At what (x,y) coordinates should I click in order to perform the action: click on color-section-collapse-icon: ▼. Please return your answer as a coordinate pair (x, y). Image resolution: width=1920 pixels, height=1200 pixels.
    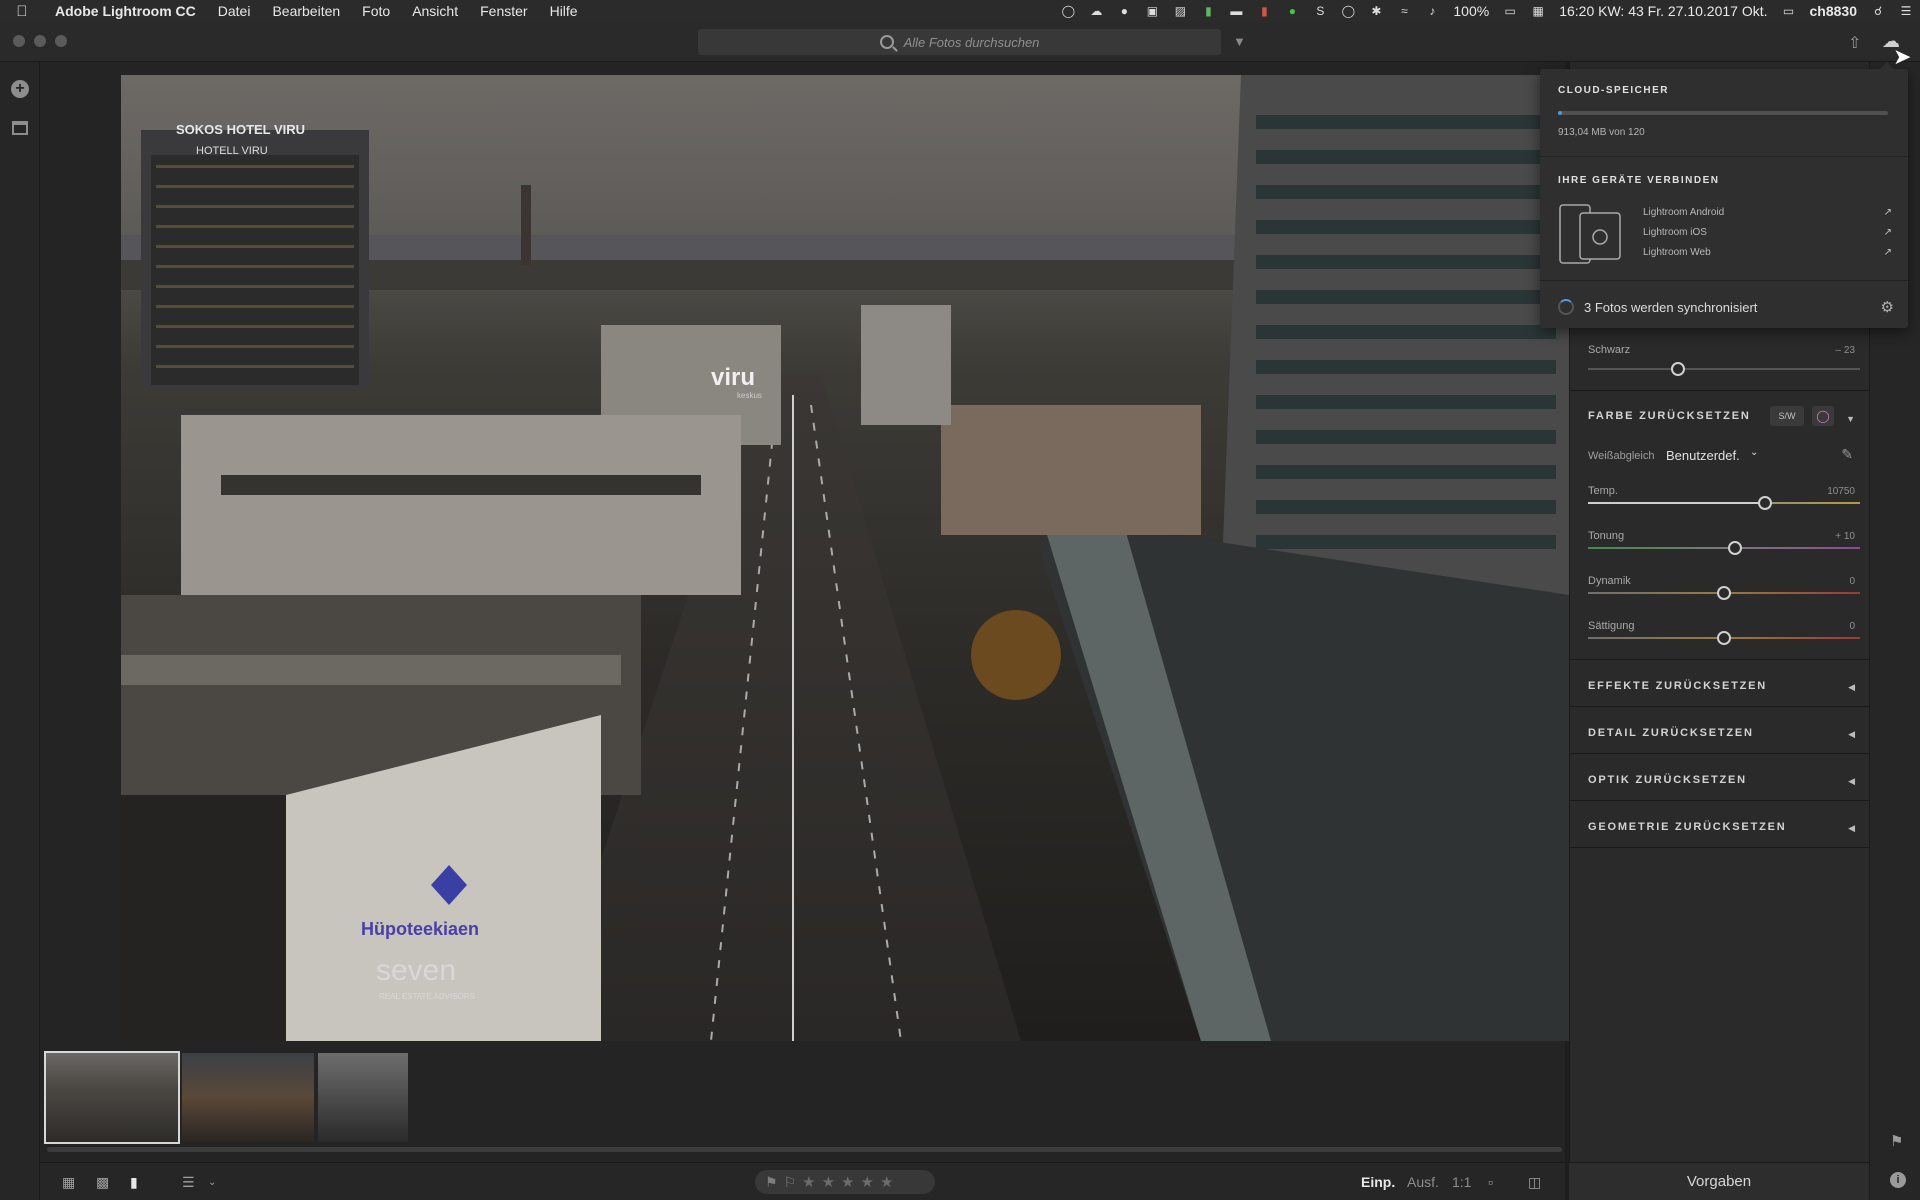
    Looking at the image, I should click on (1850, 419).